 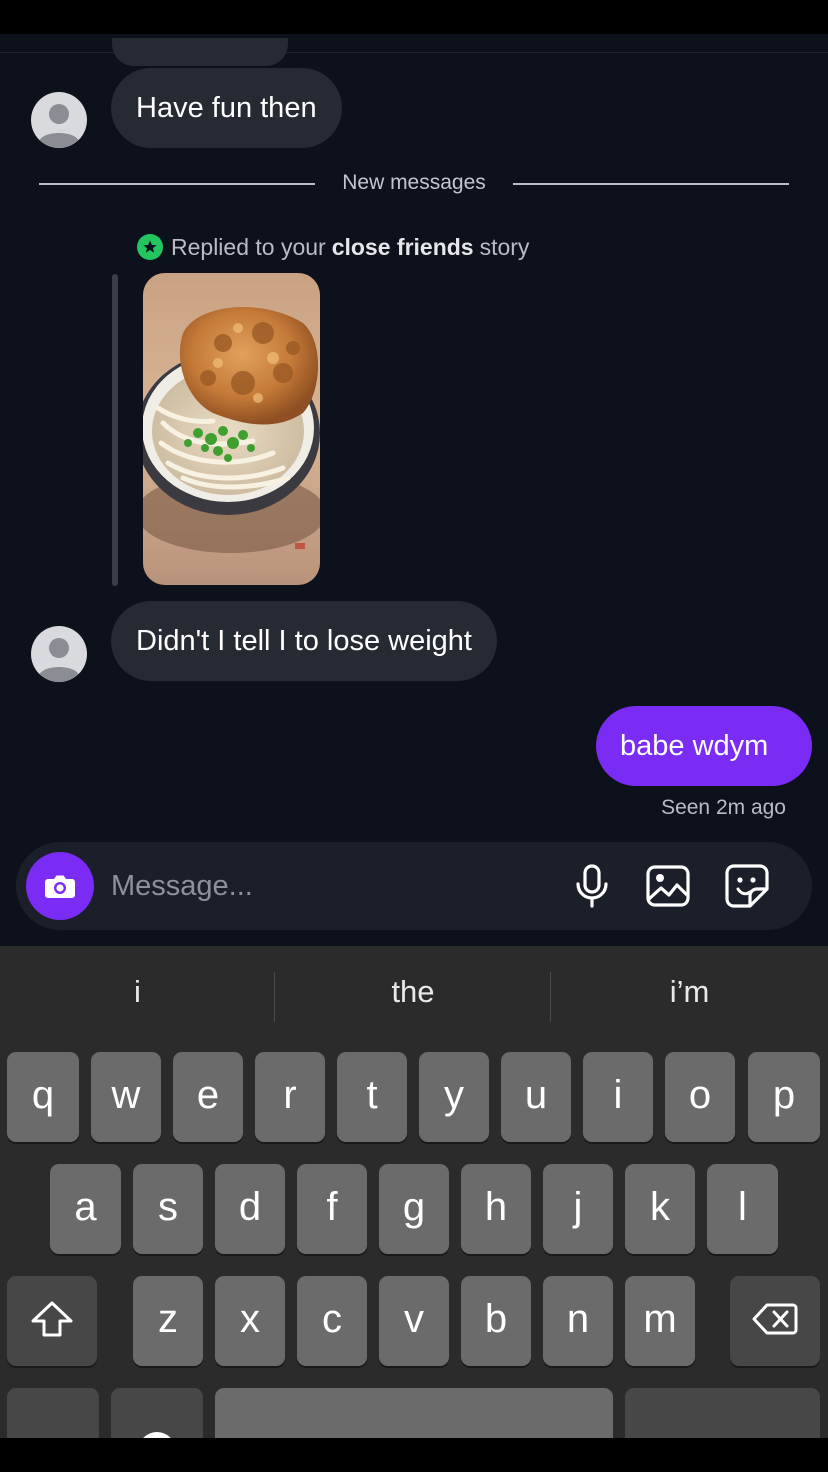 I want to click on bottom-bar, so click(x=414, y=1455).